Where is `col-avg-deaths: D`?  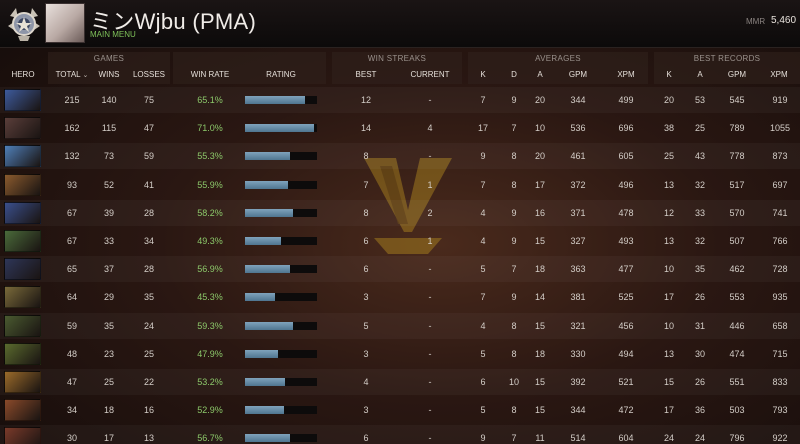
col-avg-deaths: D is located at coordinates (514, 74).